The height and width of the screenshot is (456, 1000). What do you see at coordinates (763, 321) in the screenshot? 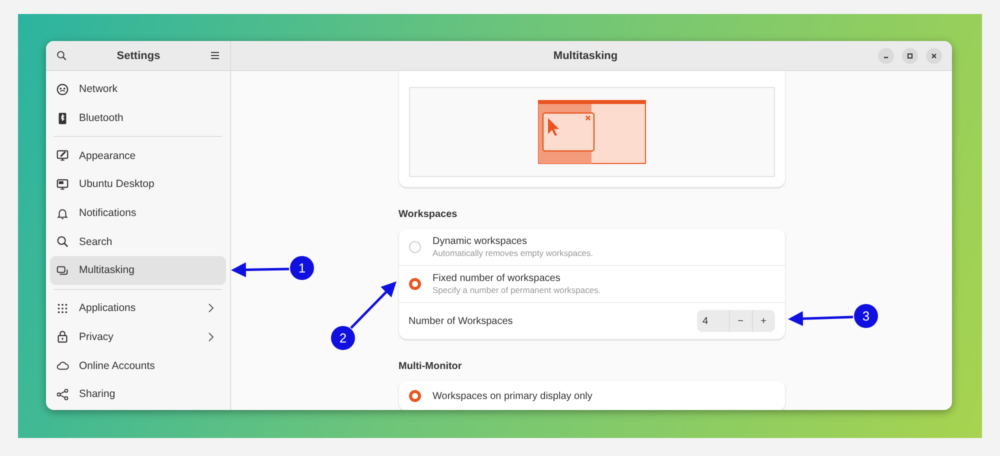
I see `increment-button: +` at bounding box center [763, 321].